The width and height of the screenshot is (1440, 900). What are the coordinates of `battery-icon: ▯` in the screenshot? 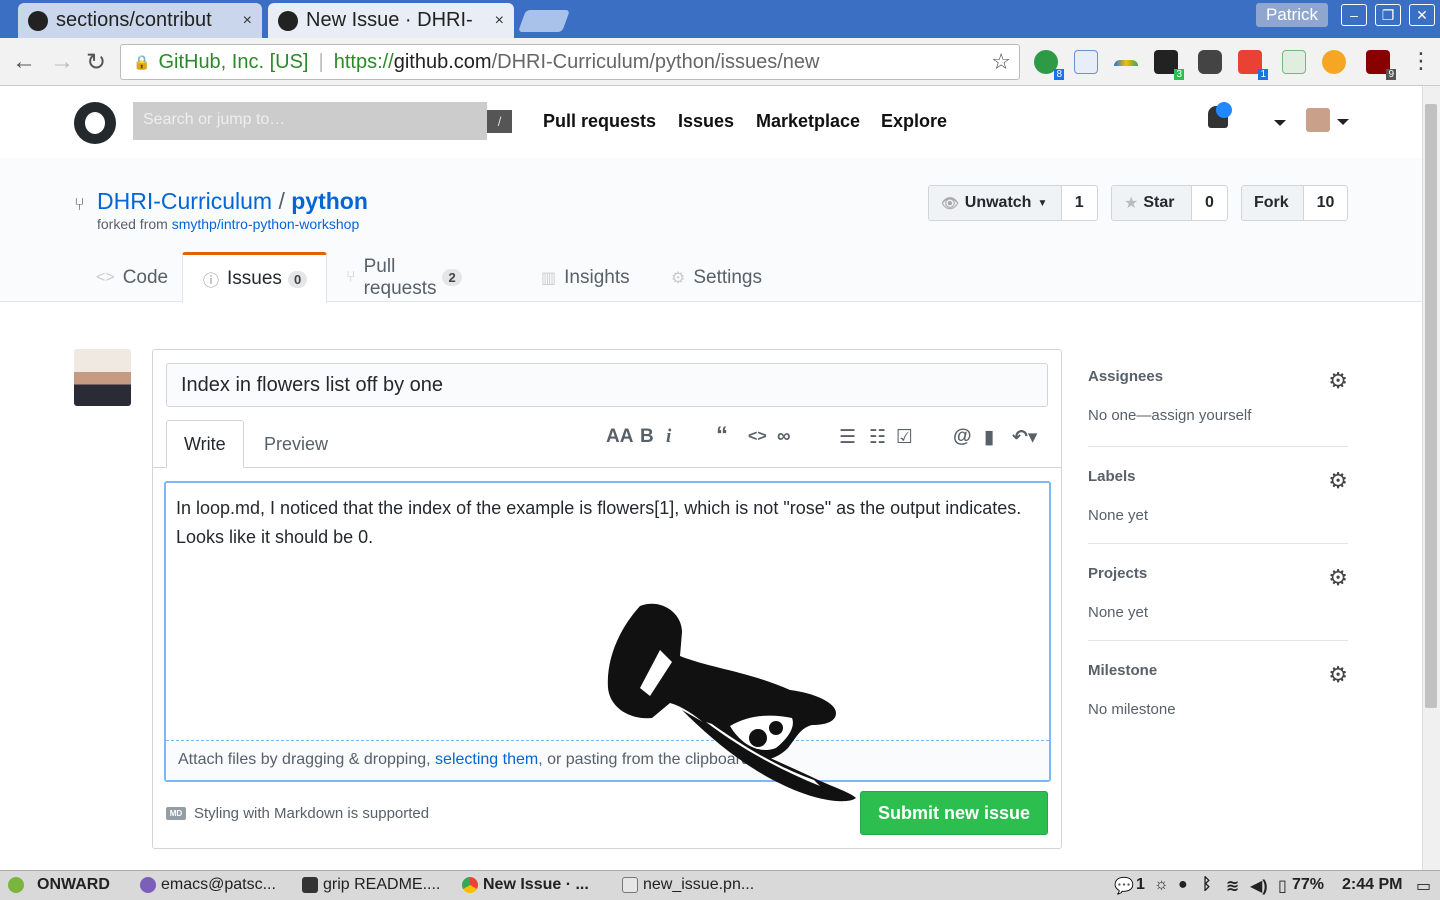 It's located at (1282, 886).